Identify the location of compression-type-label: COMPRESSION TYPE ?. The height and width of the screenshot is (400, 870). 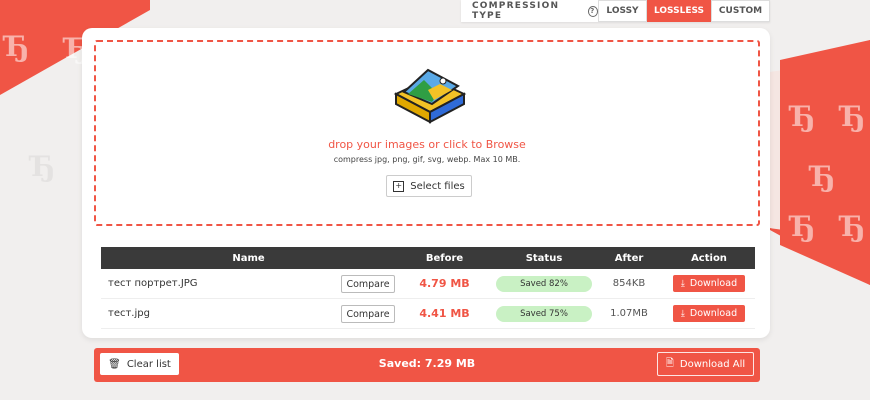
(529, 11).